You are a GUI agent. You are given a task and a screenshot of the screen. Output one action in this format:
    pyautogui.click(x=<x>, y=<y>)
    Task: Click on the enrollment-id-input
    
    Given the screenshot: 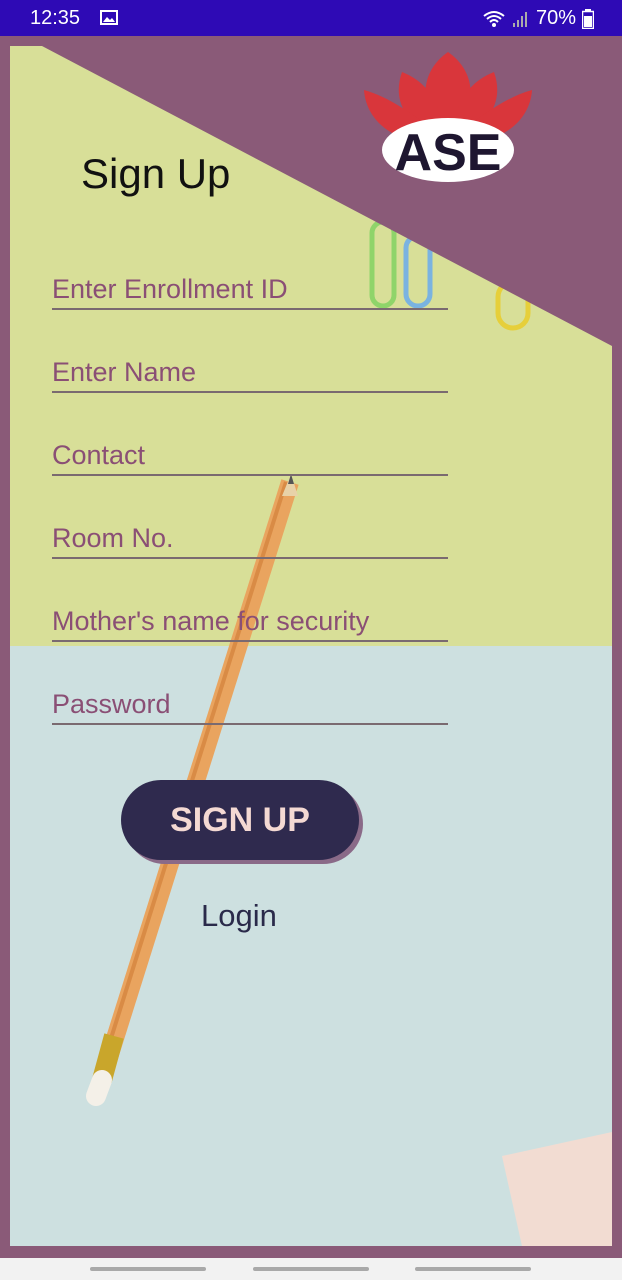 What is the action you would take?
    pyautogui.click(x=250, y=289)
    